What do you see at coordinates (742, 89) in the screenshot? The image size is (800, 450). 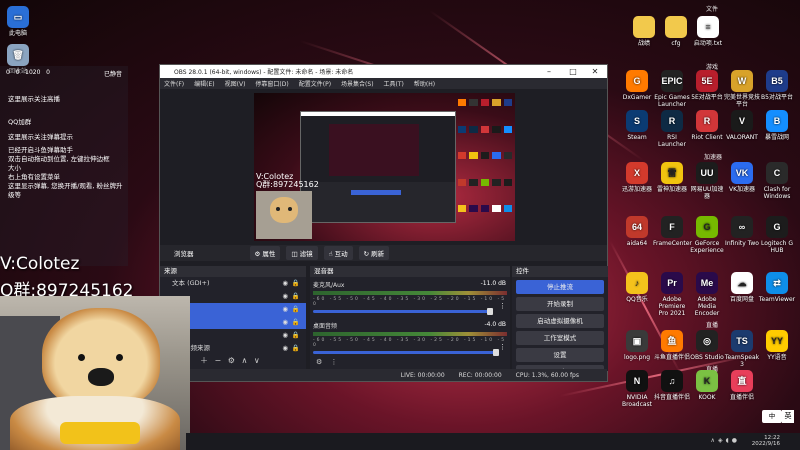 I see `desktop-icon-perfect-world: W 完美世界竞技平台` at bounding box center [742, 89].